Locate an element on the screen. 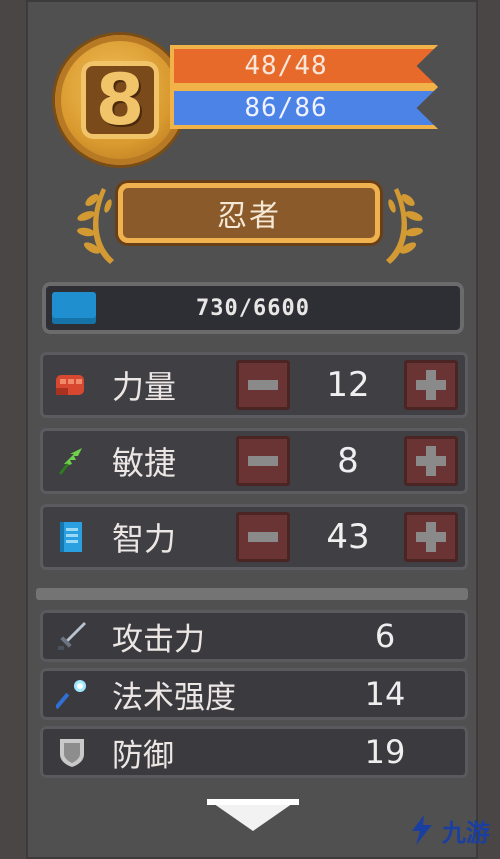 This screenshot has height=859, width=500. intelligence-increase-button is located at coordinates (431, 537).